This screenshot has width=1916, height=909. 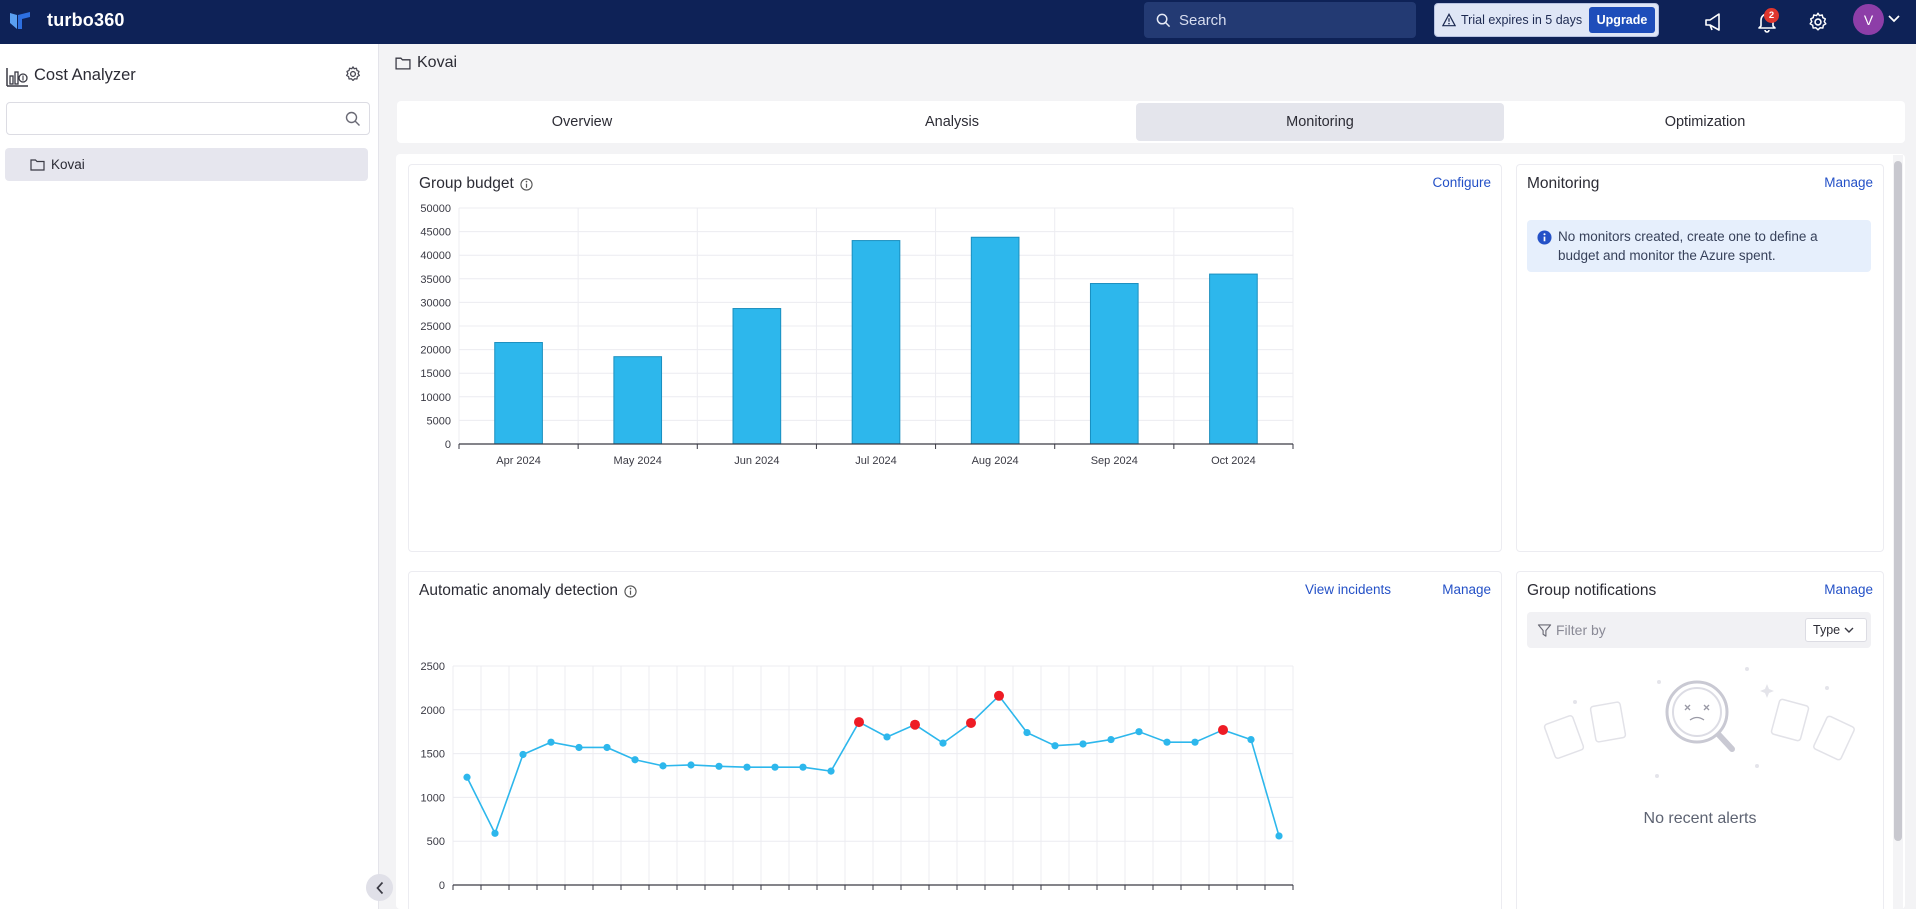 What do you see at coordinates (1320, 122) in the screenshot?
I see `tab-monitoring: Monitoring` at bounding box center [1320, 122].